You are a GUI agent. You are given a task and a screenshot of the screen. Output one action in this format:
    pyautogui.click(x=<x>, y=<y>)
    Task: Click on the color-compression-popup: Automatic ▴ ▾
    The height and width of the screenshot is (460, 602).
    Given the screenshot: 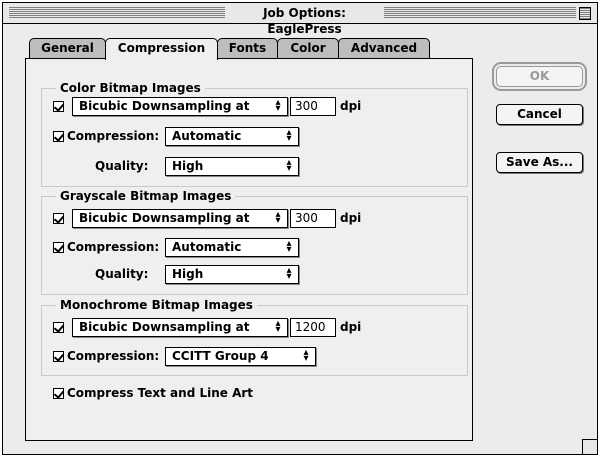 What is the action you would take?
    pyautogui.click(x=232, y=136)
    